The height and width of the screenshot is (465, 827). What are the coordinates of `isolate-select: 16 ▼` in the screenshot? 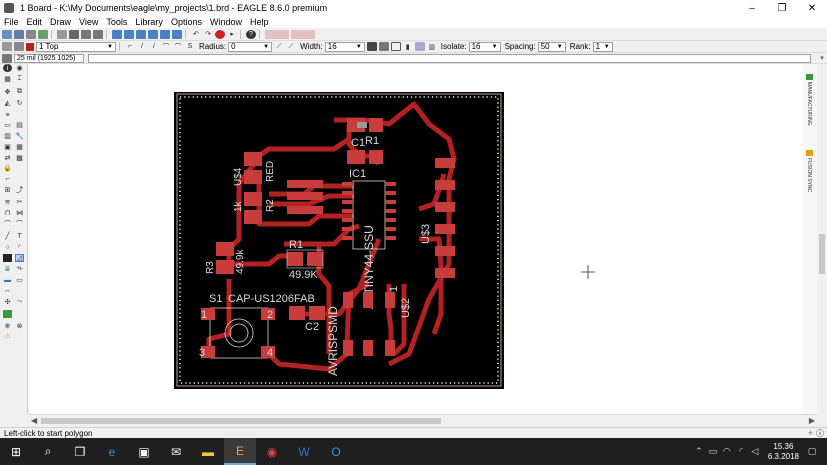 It's located at (484, 46).